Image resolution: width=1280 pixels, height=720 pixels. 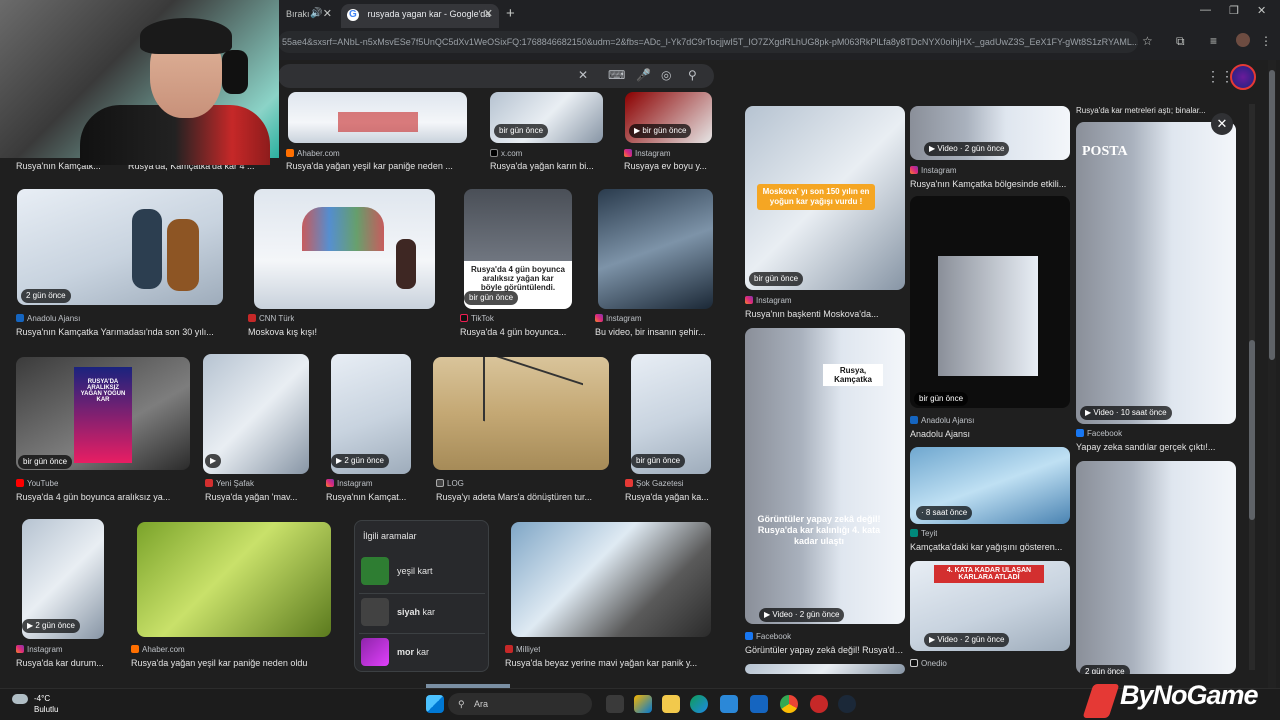 What do you see at coordinates (654, 483) in the screenshot?
I see `result-source: Şok Gazetesi` at bounding box center [654, 483].